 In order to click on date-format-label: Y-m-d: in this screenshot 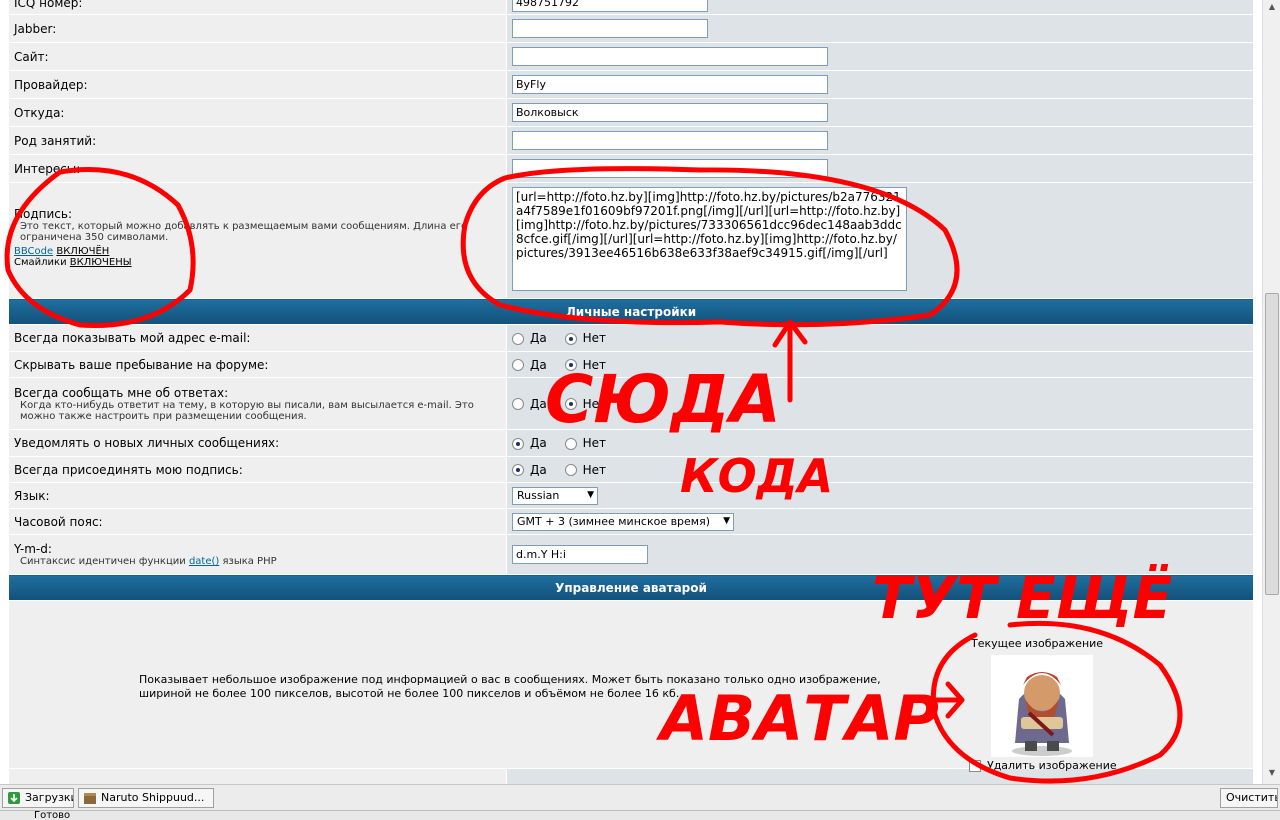, I will do `click(33, 549)`.